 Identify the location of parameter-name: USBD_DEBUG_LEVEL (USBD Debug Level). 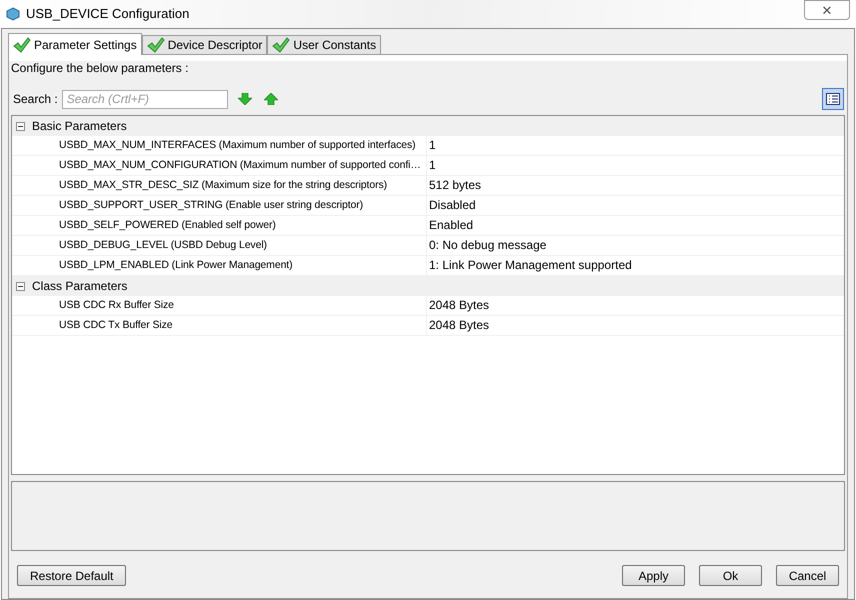
(219, 245).